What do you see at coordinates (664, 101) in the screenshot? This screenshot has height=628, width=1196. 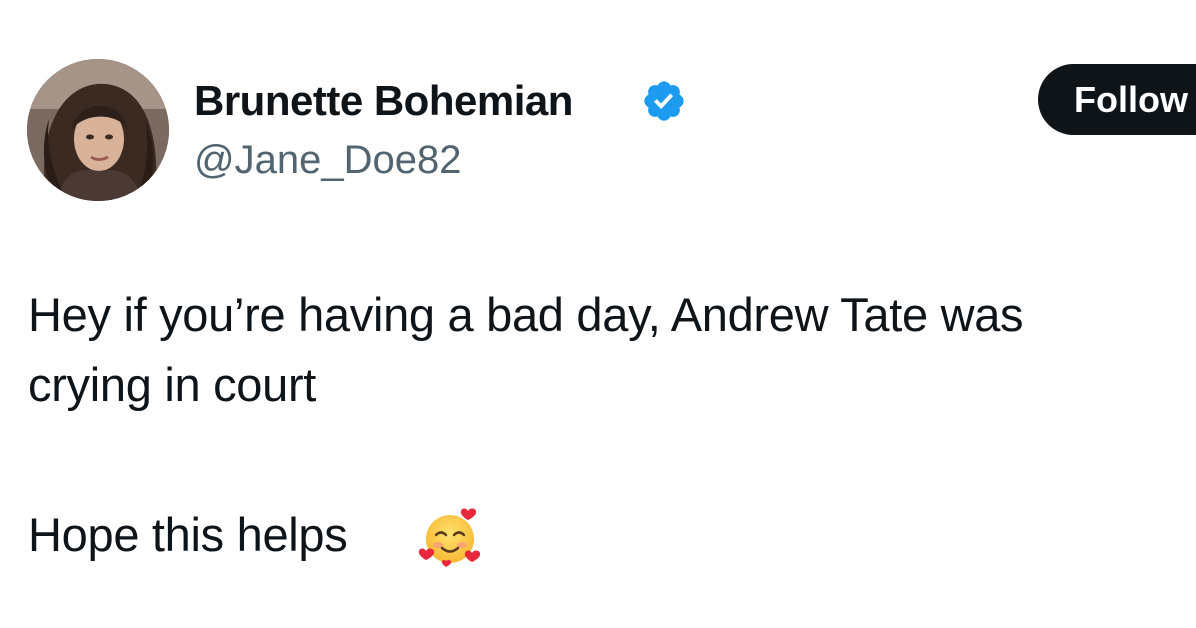 I see `verified-badge-icon` at bounding box center [664, 101].